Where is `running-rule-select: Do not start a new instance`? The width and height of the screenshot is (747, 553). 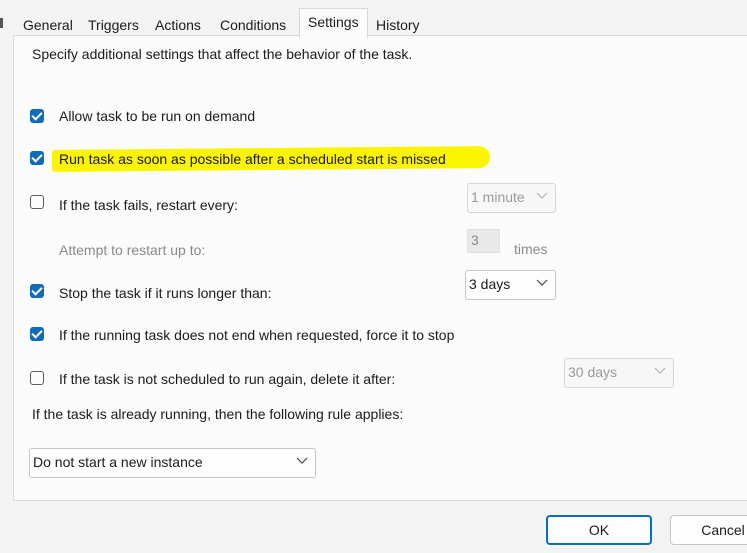 running-rule-select: Do not start a new instance is located at coordinates (172, 463).